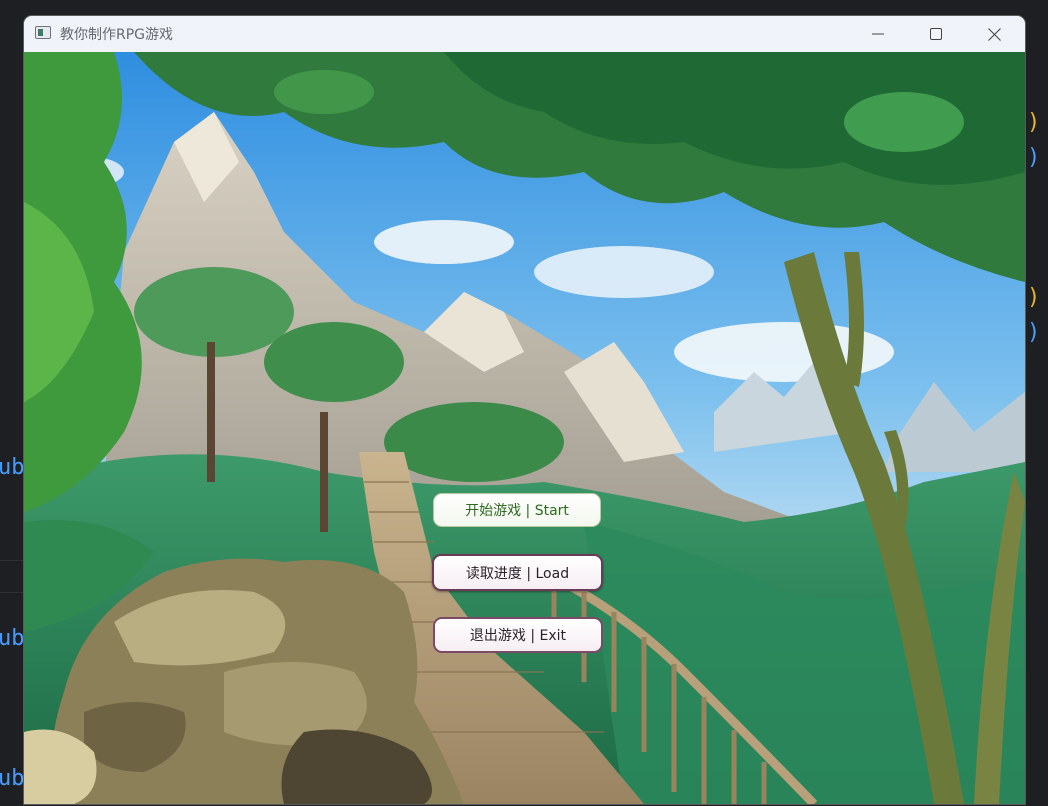  I want to click on app-icon, so click(43, 32).